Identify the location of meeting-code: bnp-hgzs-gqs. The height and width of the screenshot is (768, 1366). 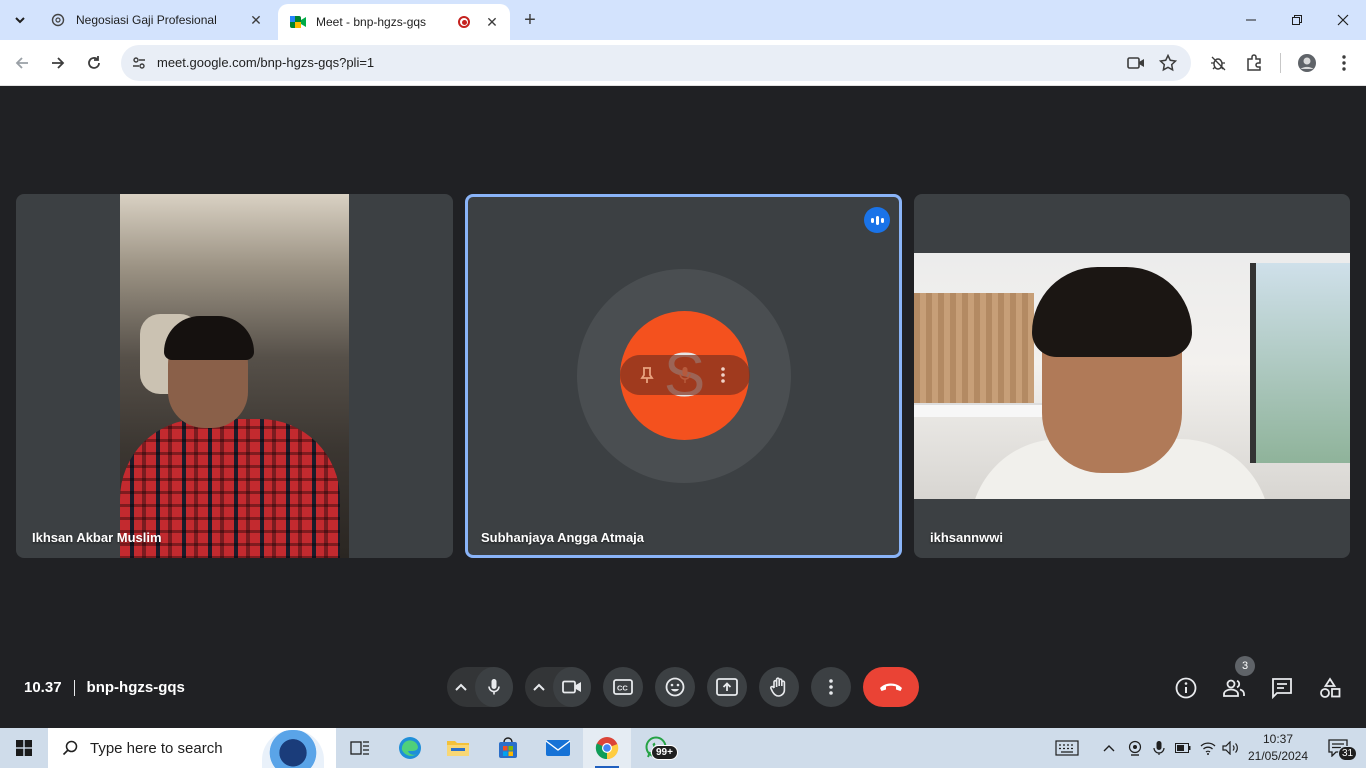
(135, 687).